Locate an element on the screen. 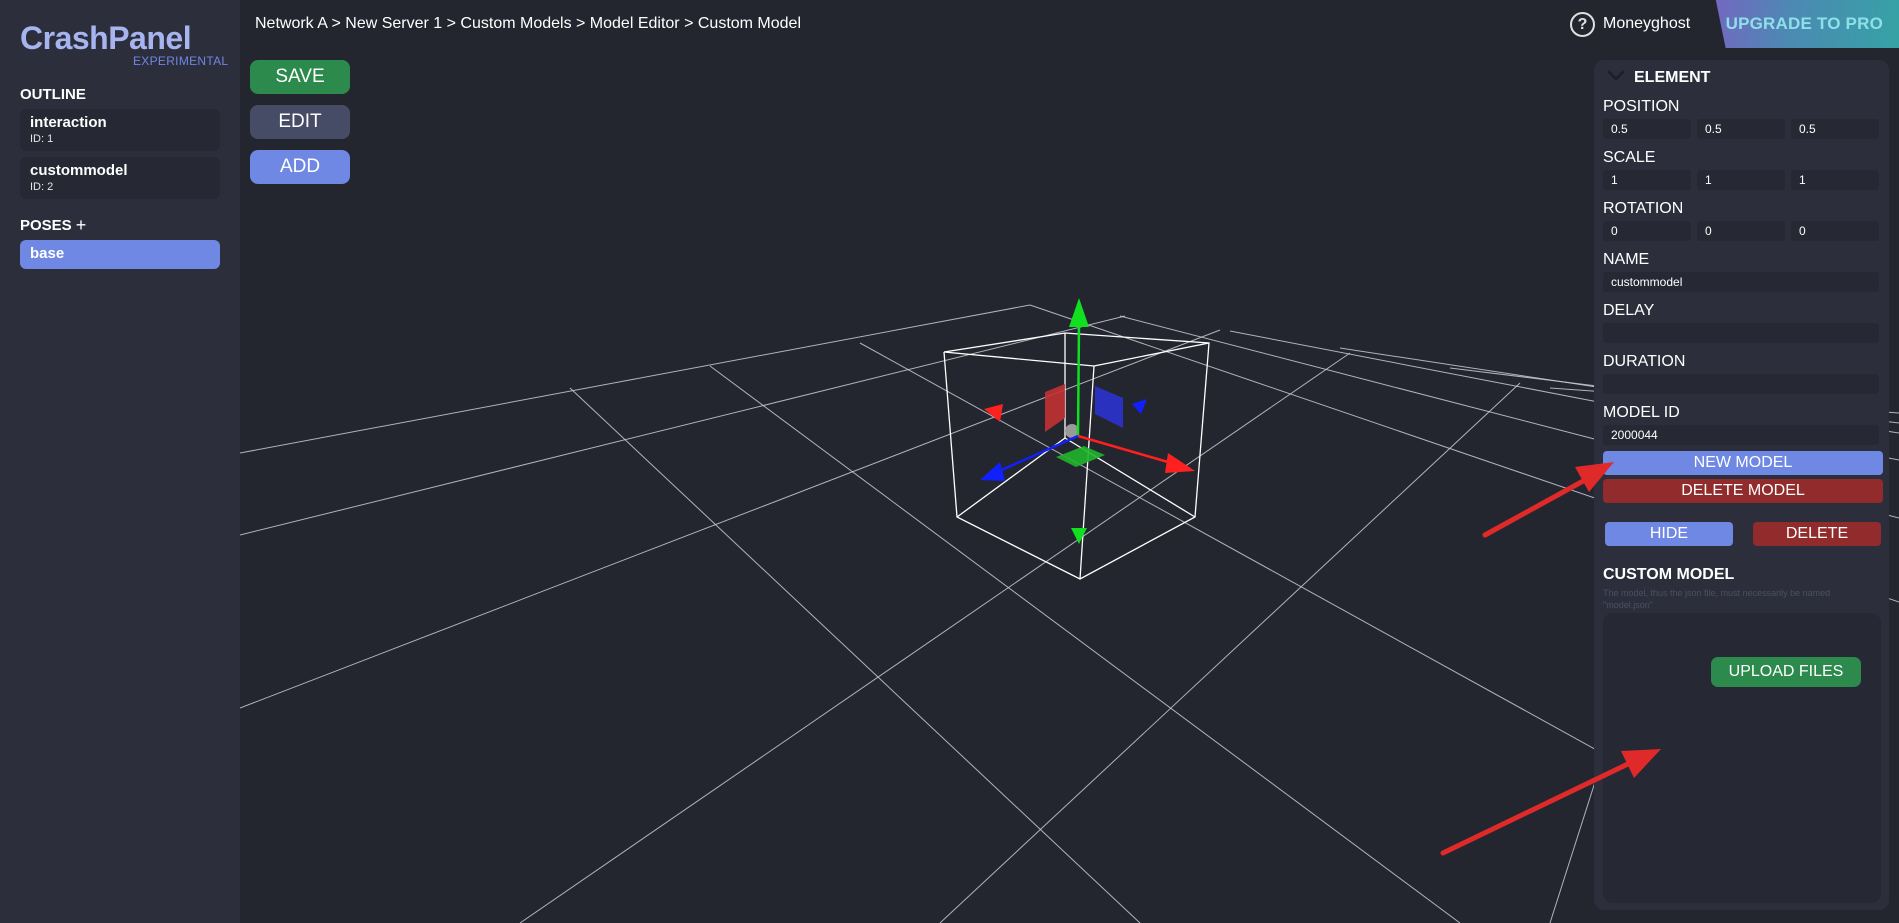 The image size is (1899, 923). delete-button: DELETE is located at coordinates (1817, 534).